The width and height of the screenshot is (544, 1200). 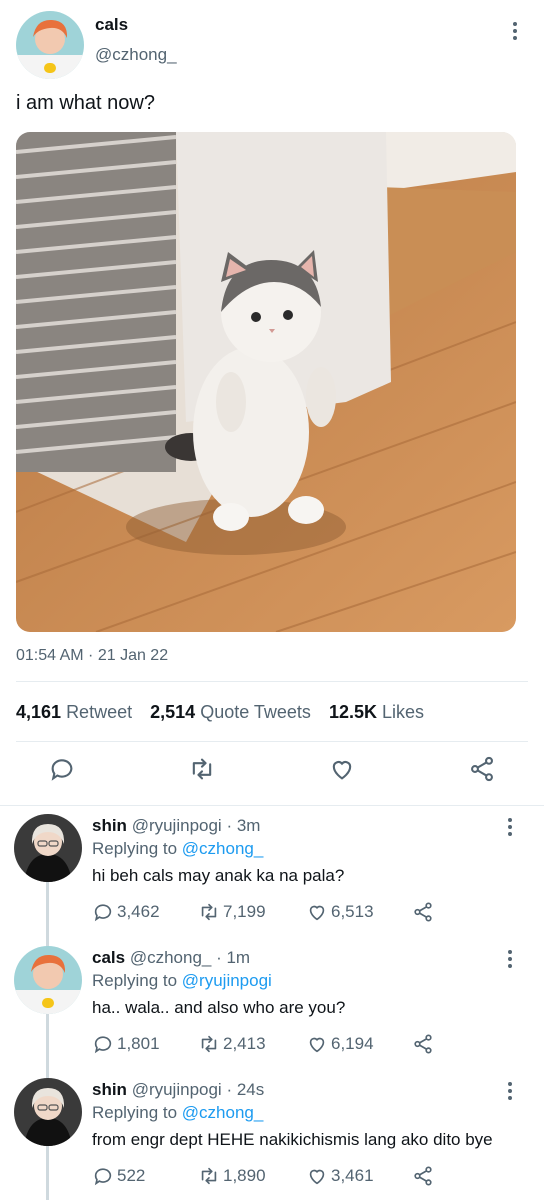 I want to click on retweet-button: 2,413, so click(x=232, y=1044).